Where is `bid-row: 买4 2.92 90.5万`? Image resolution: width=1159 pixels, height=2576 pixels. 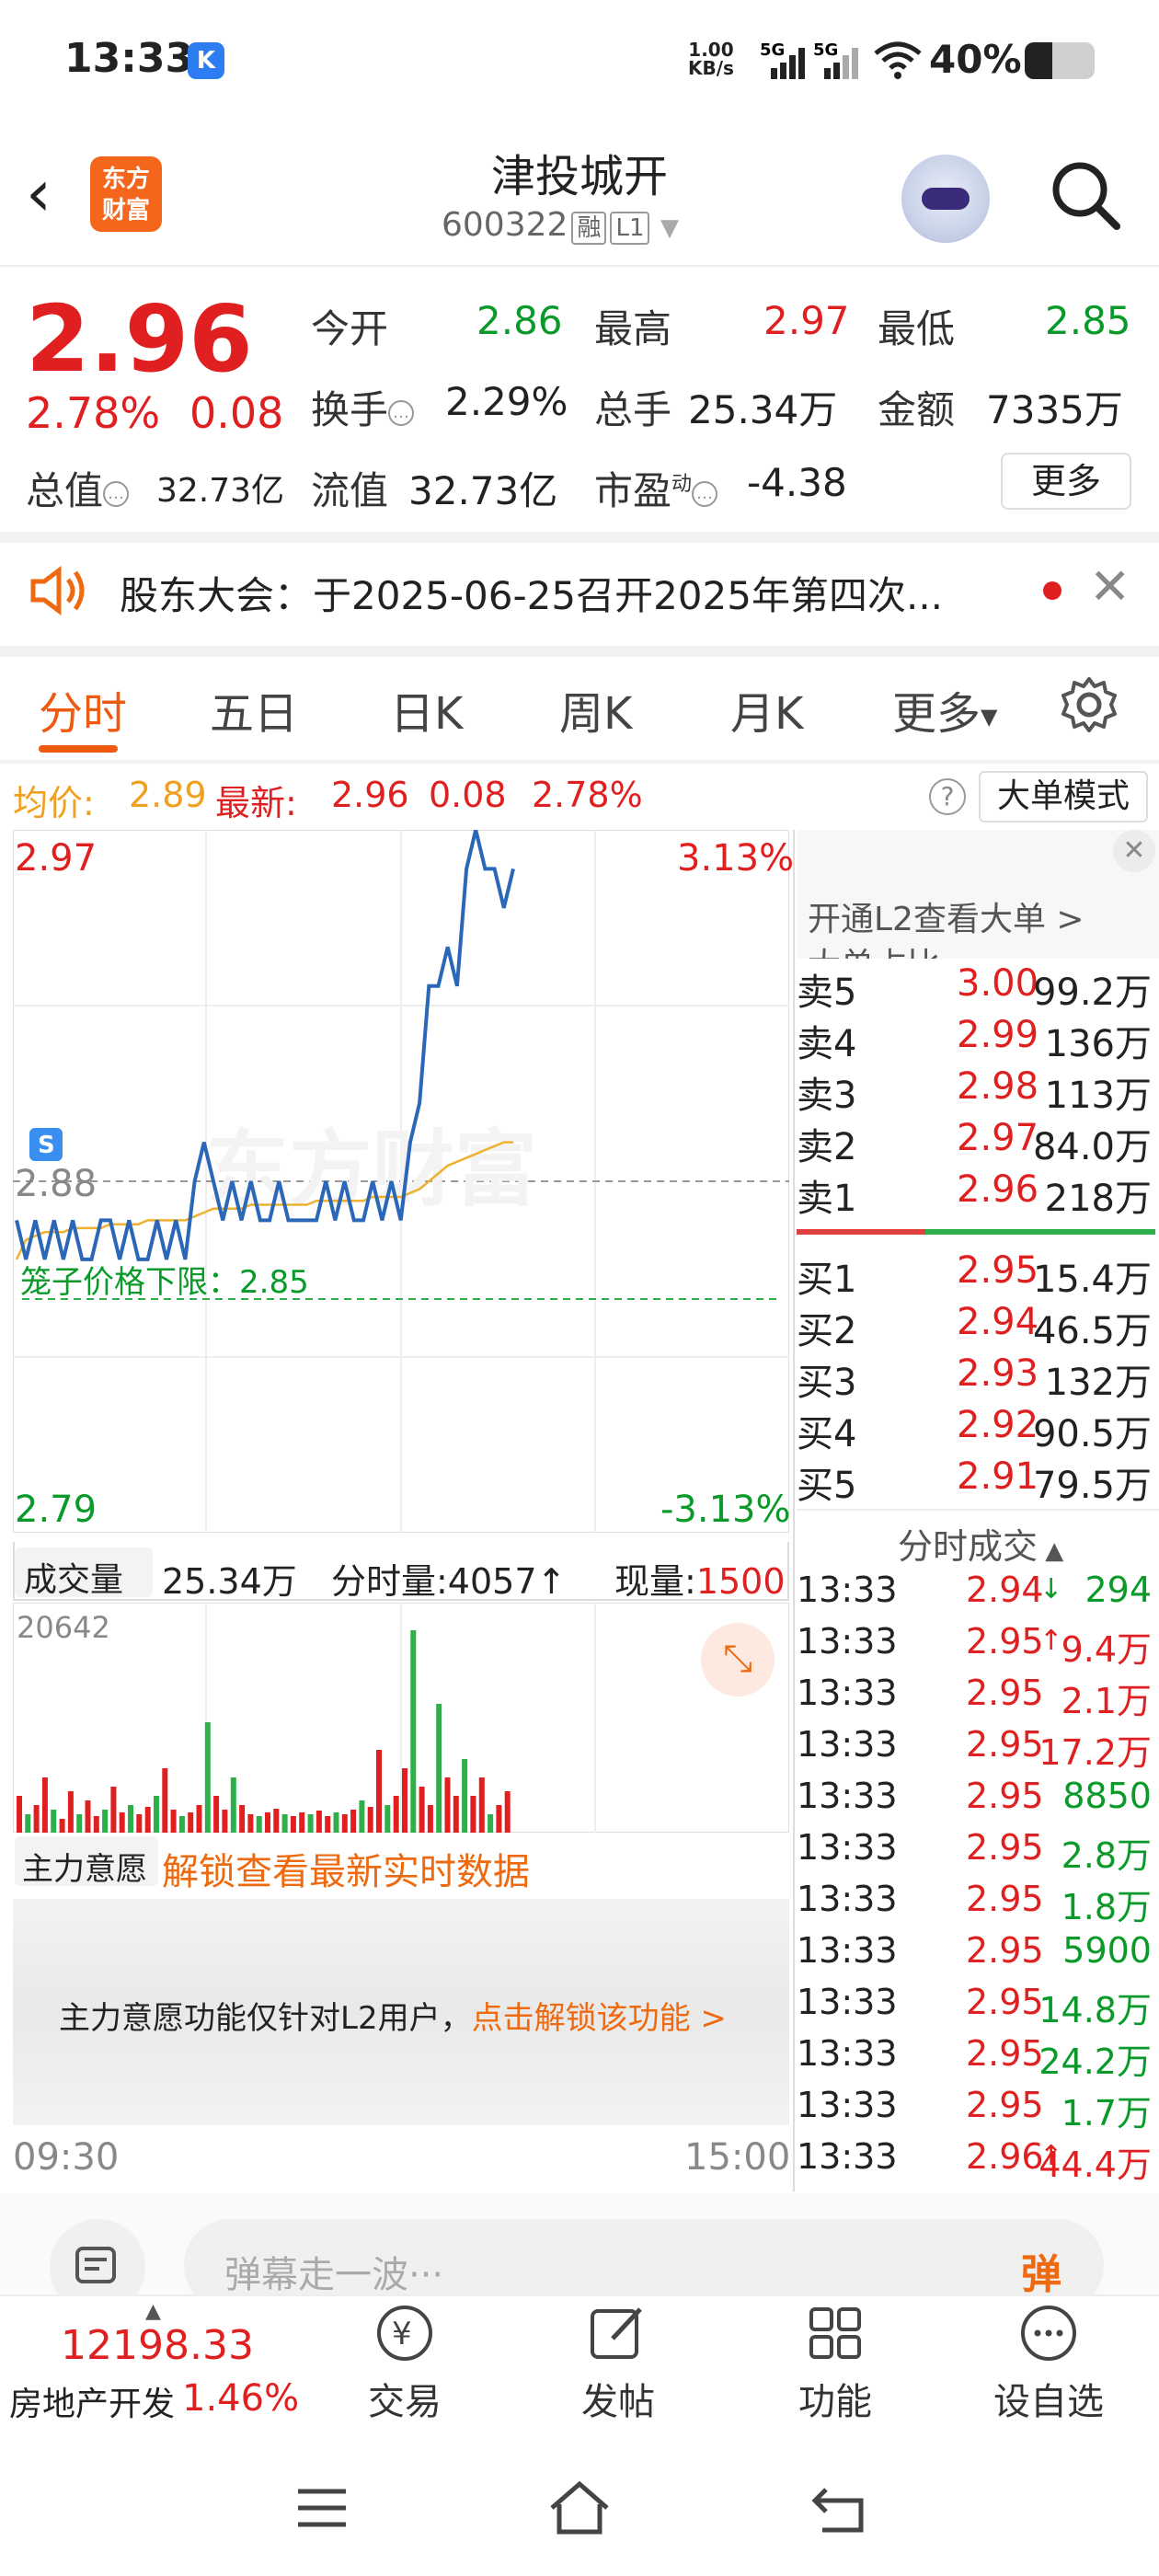
bid-row: 买4 2.92 90.5万 is located at coordinates (976, 1429).